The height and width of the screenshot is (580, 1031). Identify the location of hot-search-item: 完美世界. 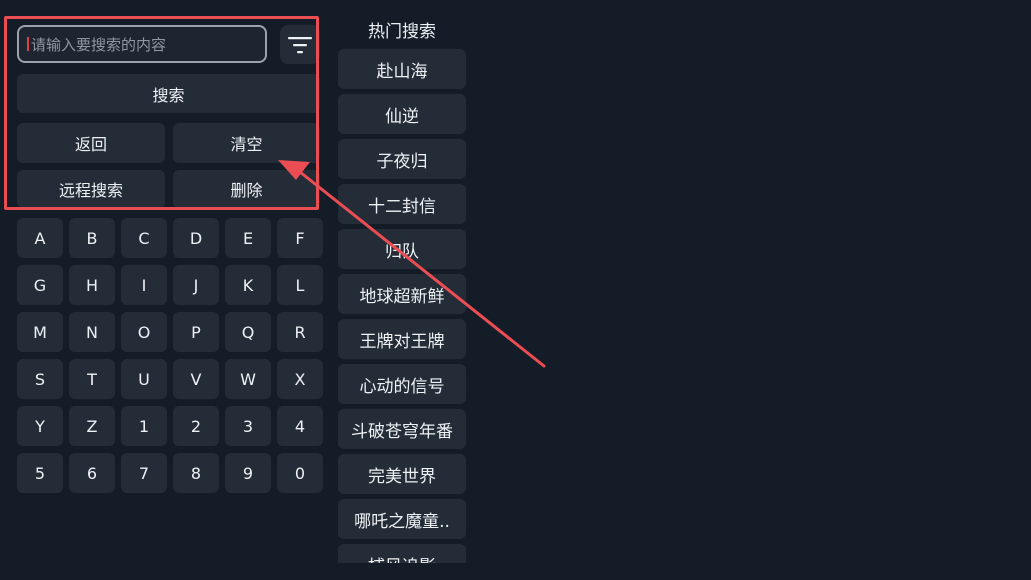
(402, 474).